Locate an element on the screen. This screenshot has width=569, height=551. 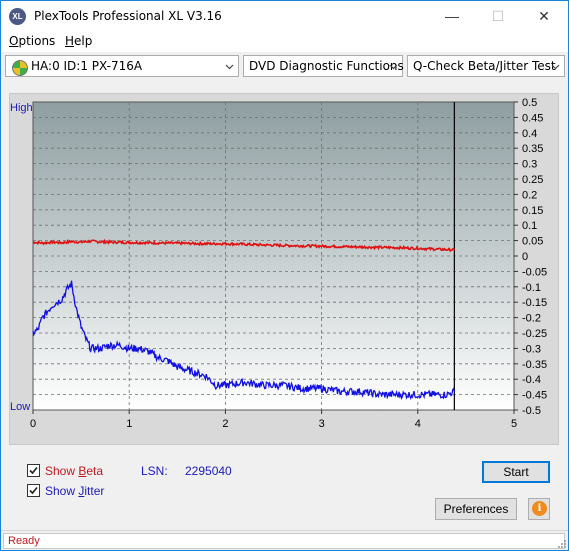
y-tick-label: -0.05 is located at coordinates (534, 272).